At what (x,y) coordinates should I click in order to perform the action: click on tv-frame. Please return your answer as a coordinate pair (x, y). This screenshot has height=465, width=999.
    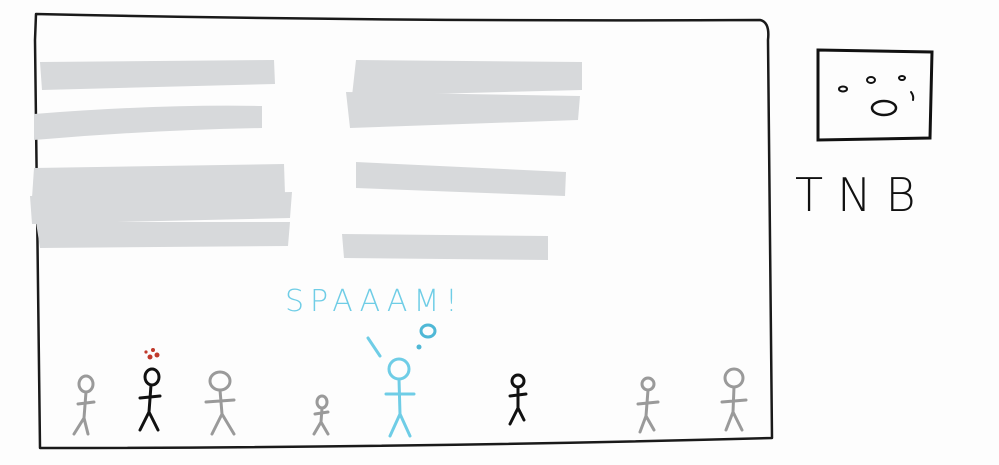
    Looking at the image, I should click on (875, 95).